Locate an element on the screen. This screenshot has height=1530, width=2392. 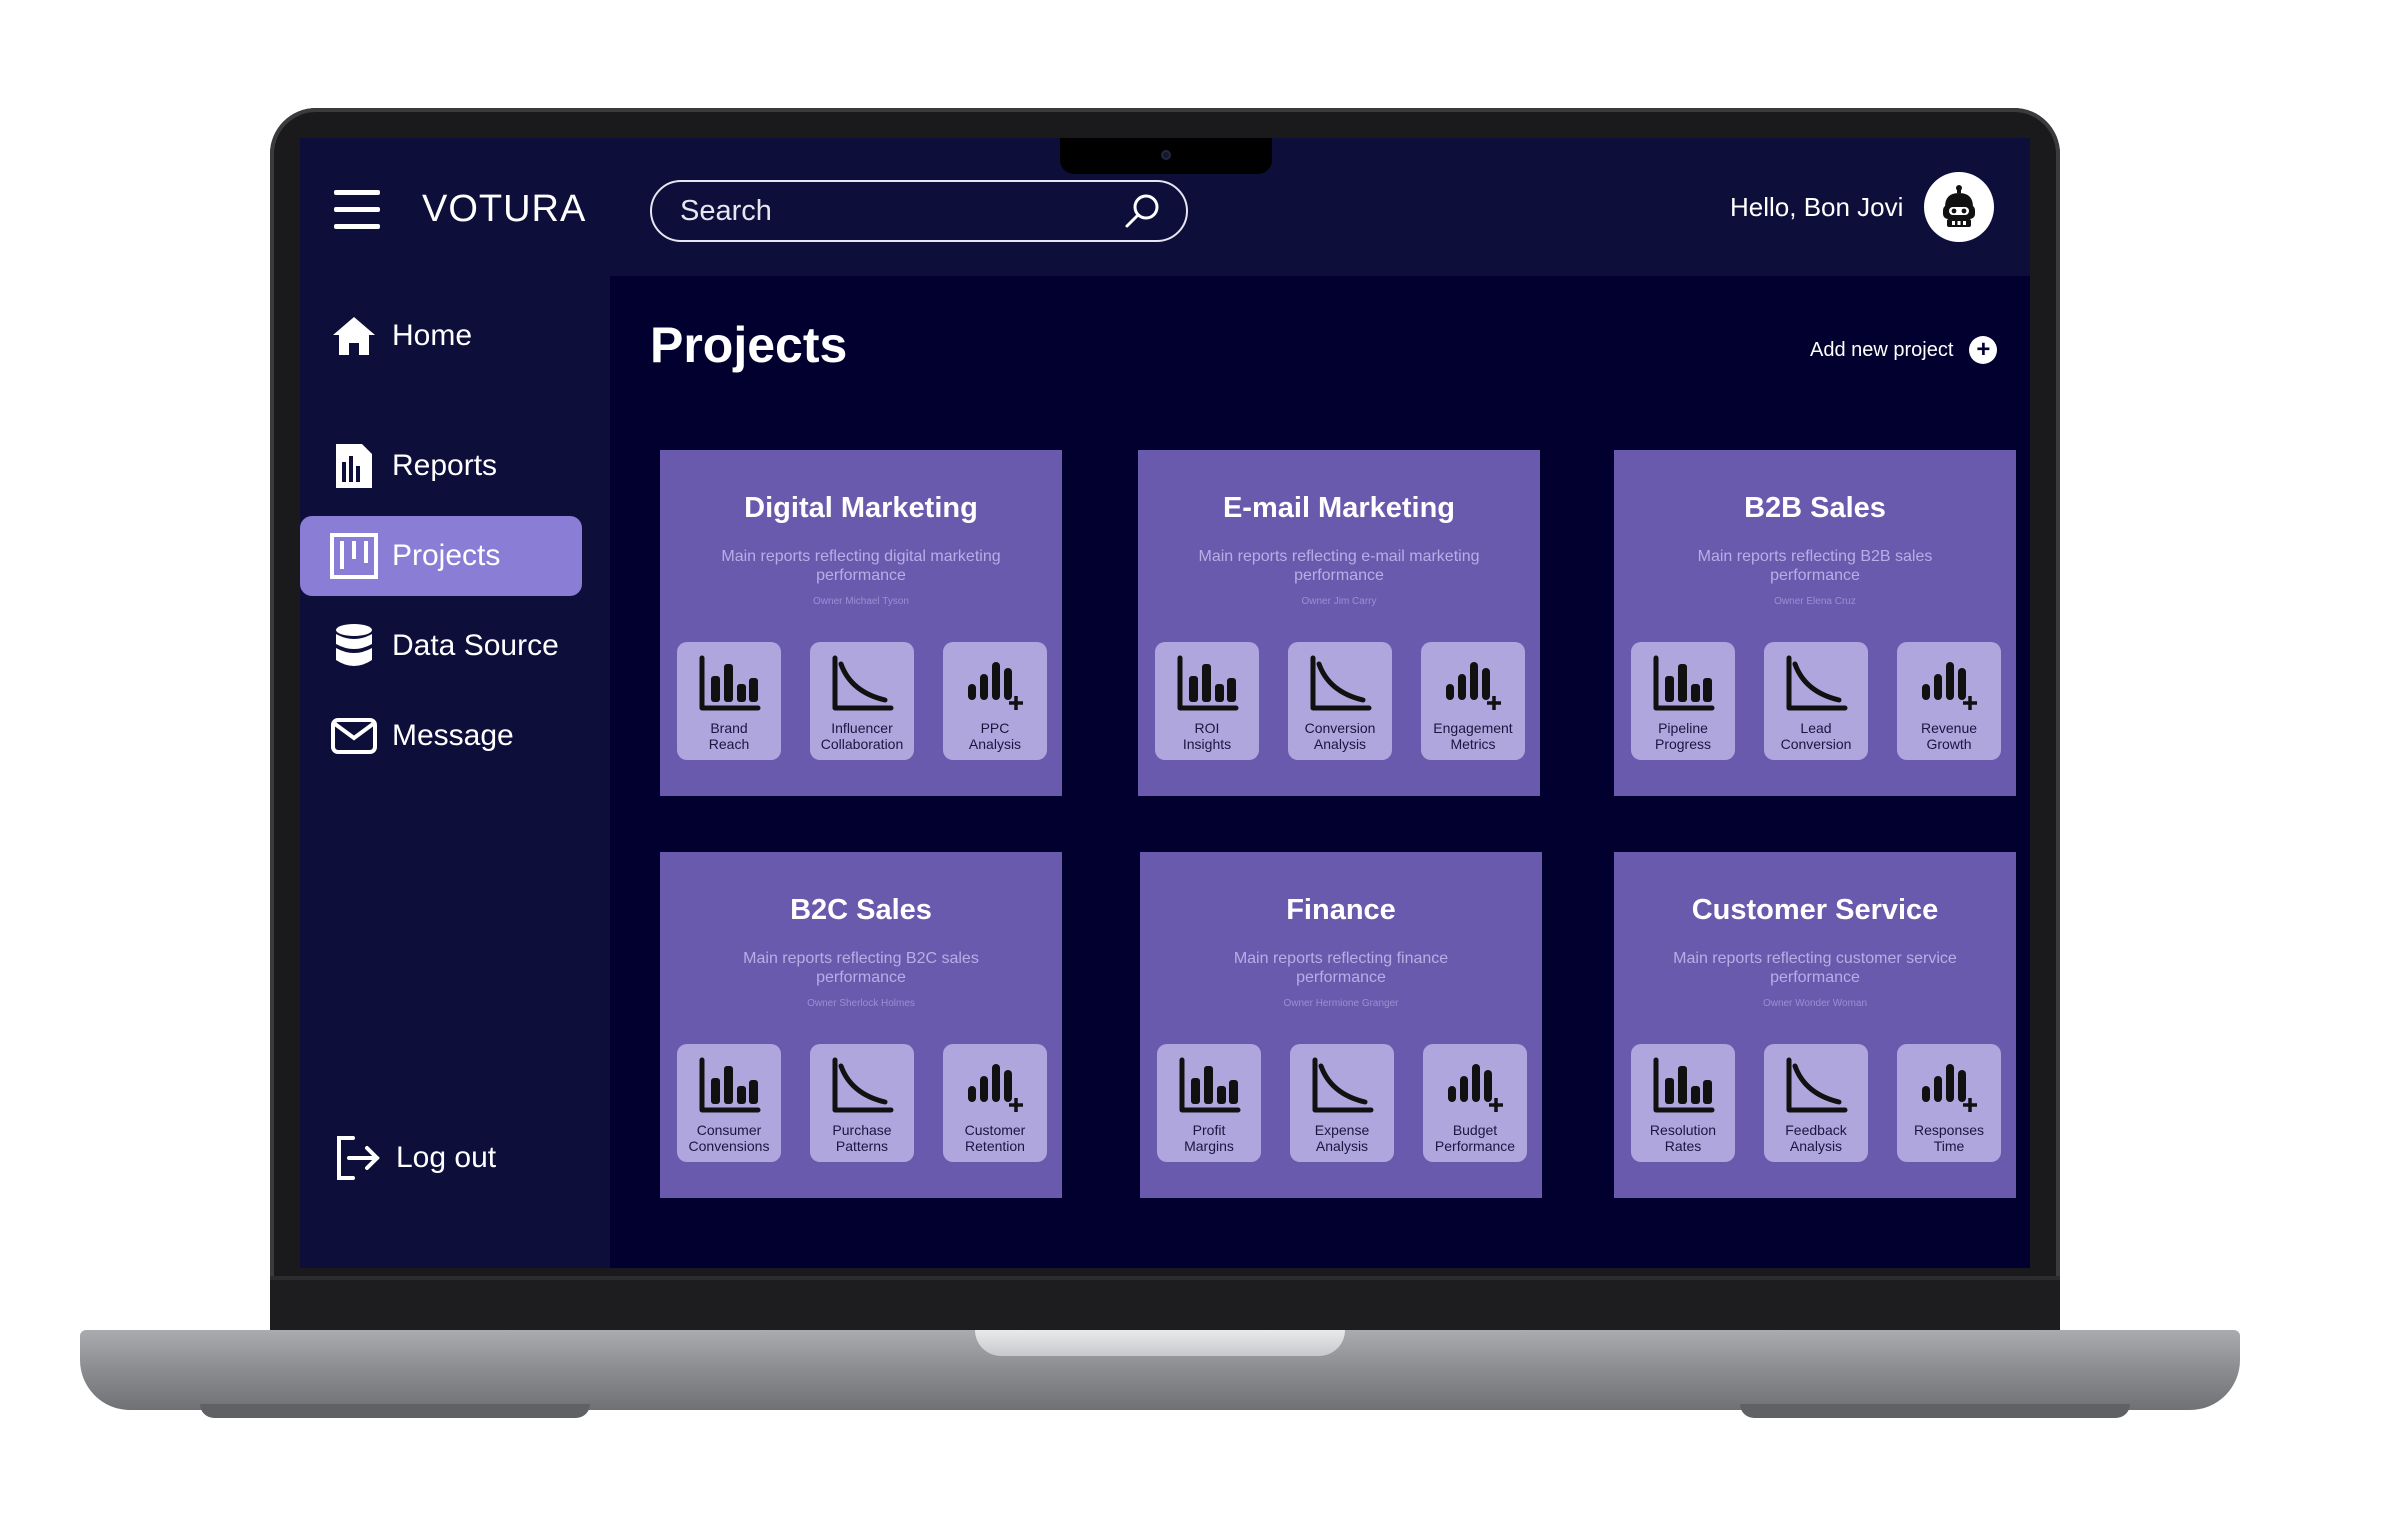
report-tile: Profit Margins is located at coordinates (1209, 1103).